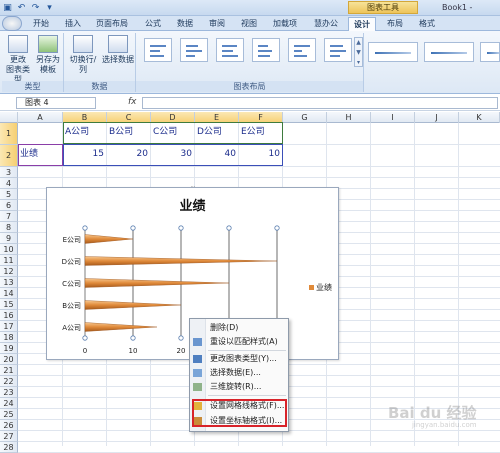 This screenshot has height=453, width=500. Describe the element at coordinates (479, 117) in the screenshot. I see `column-header-k: K` at that location.